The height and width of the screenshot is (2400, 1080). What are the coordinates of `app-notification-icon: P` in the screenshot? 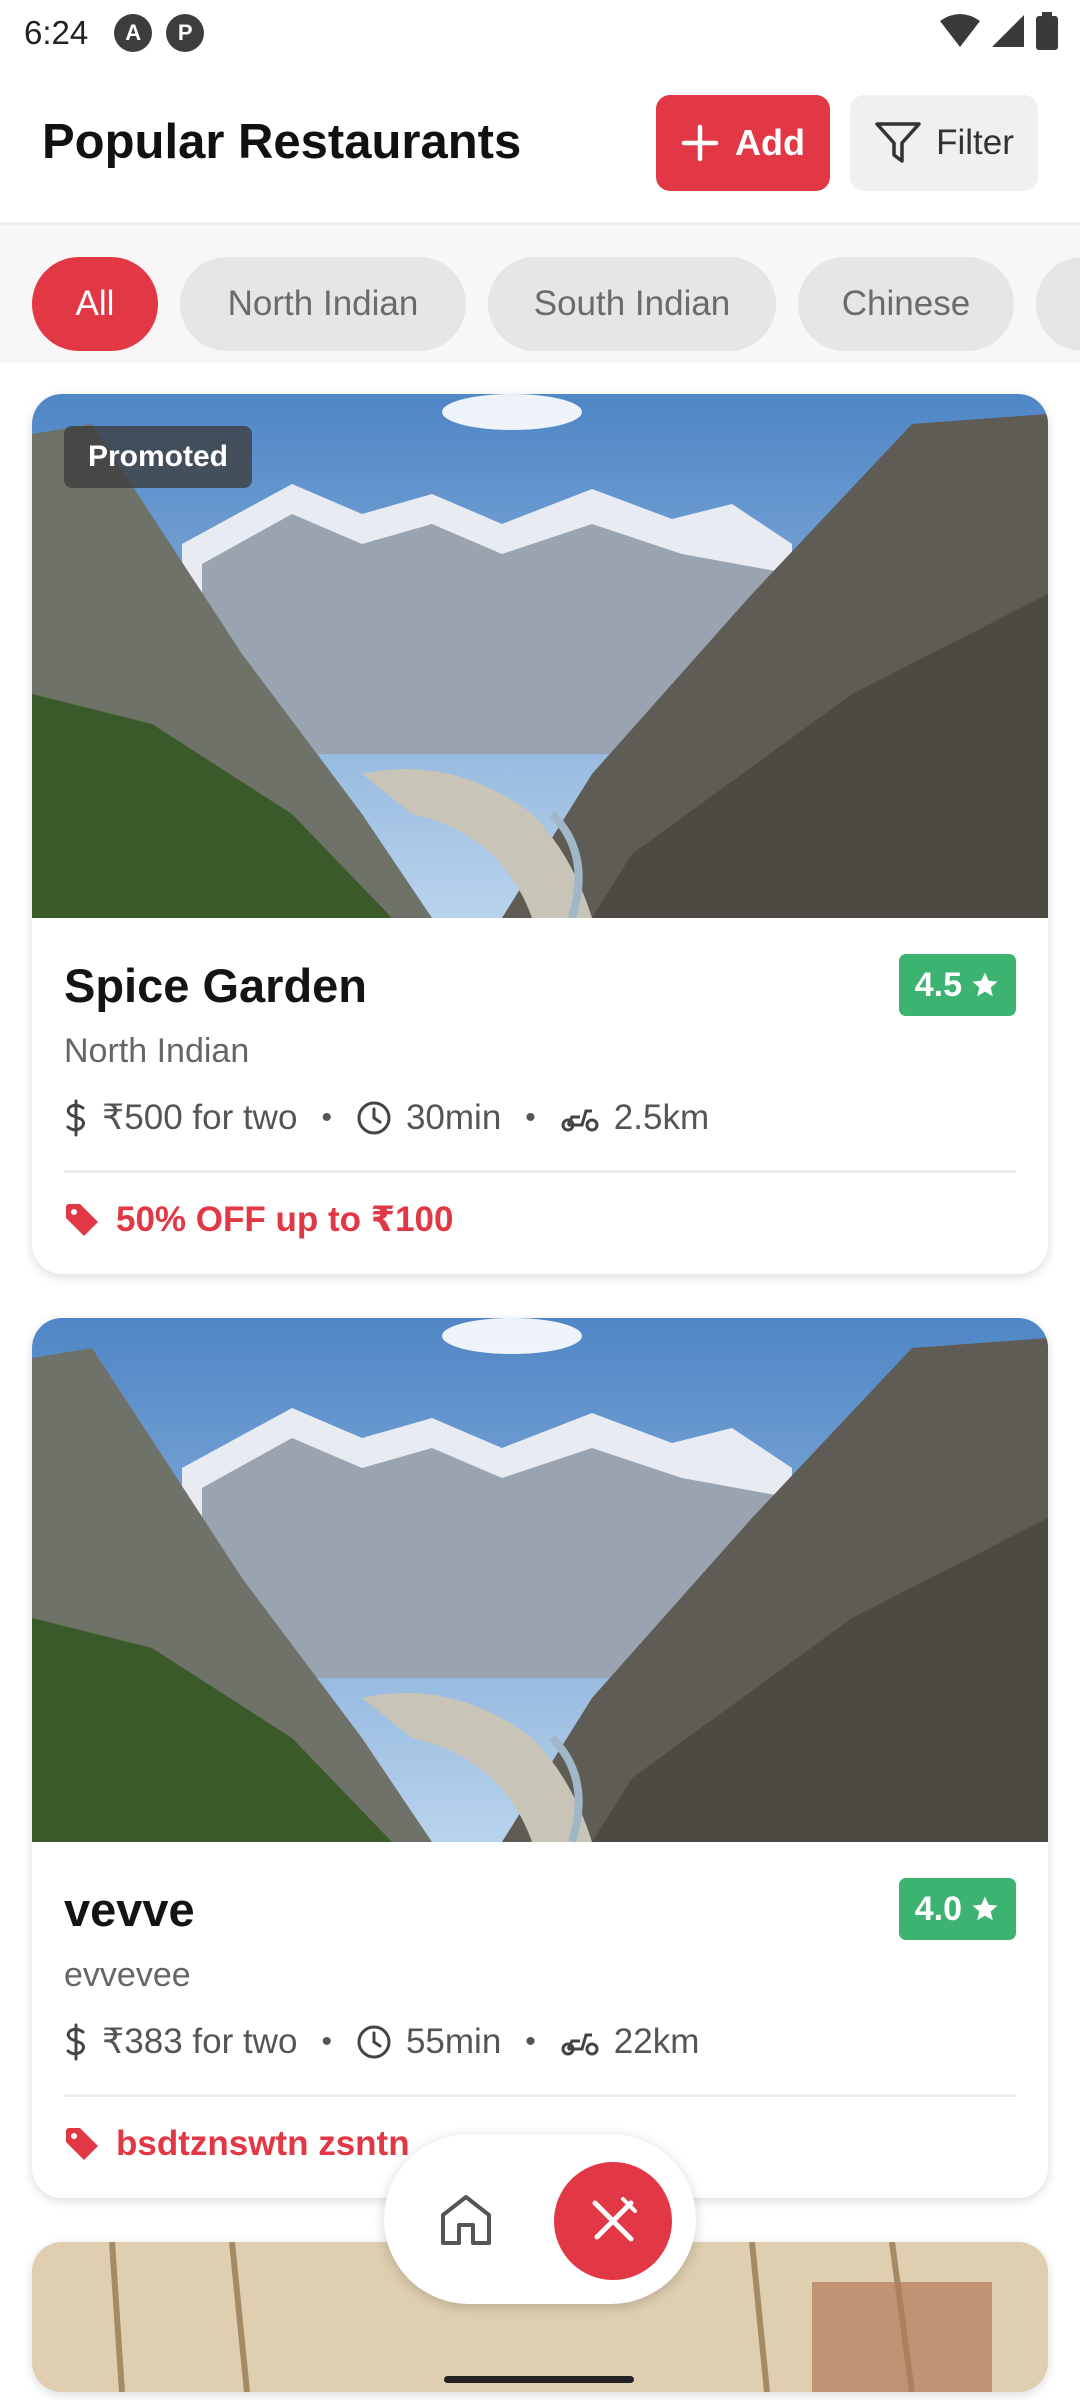 It's located at (185, 33).